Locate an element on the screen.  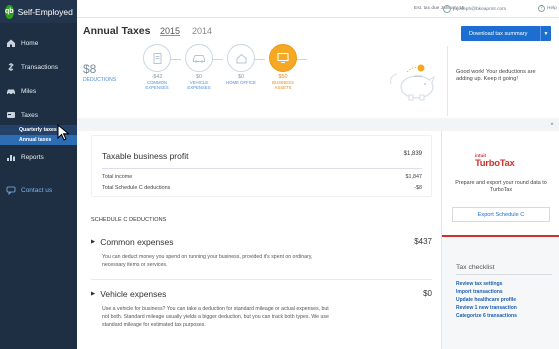
sidebar-item-label: Taxes is located at coordinates (29, 115).